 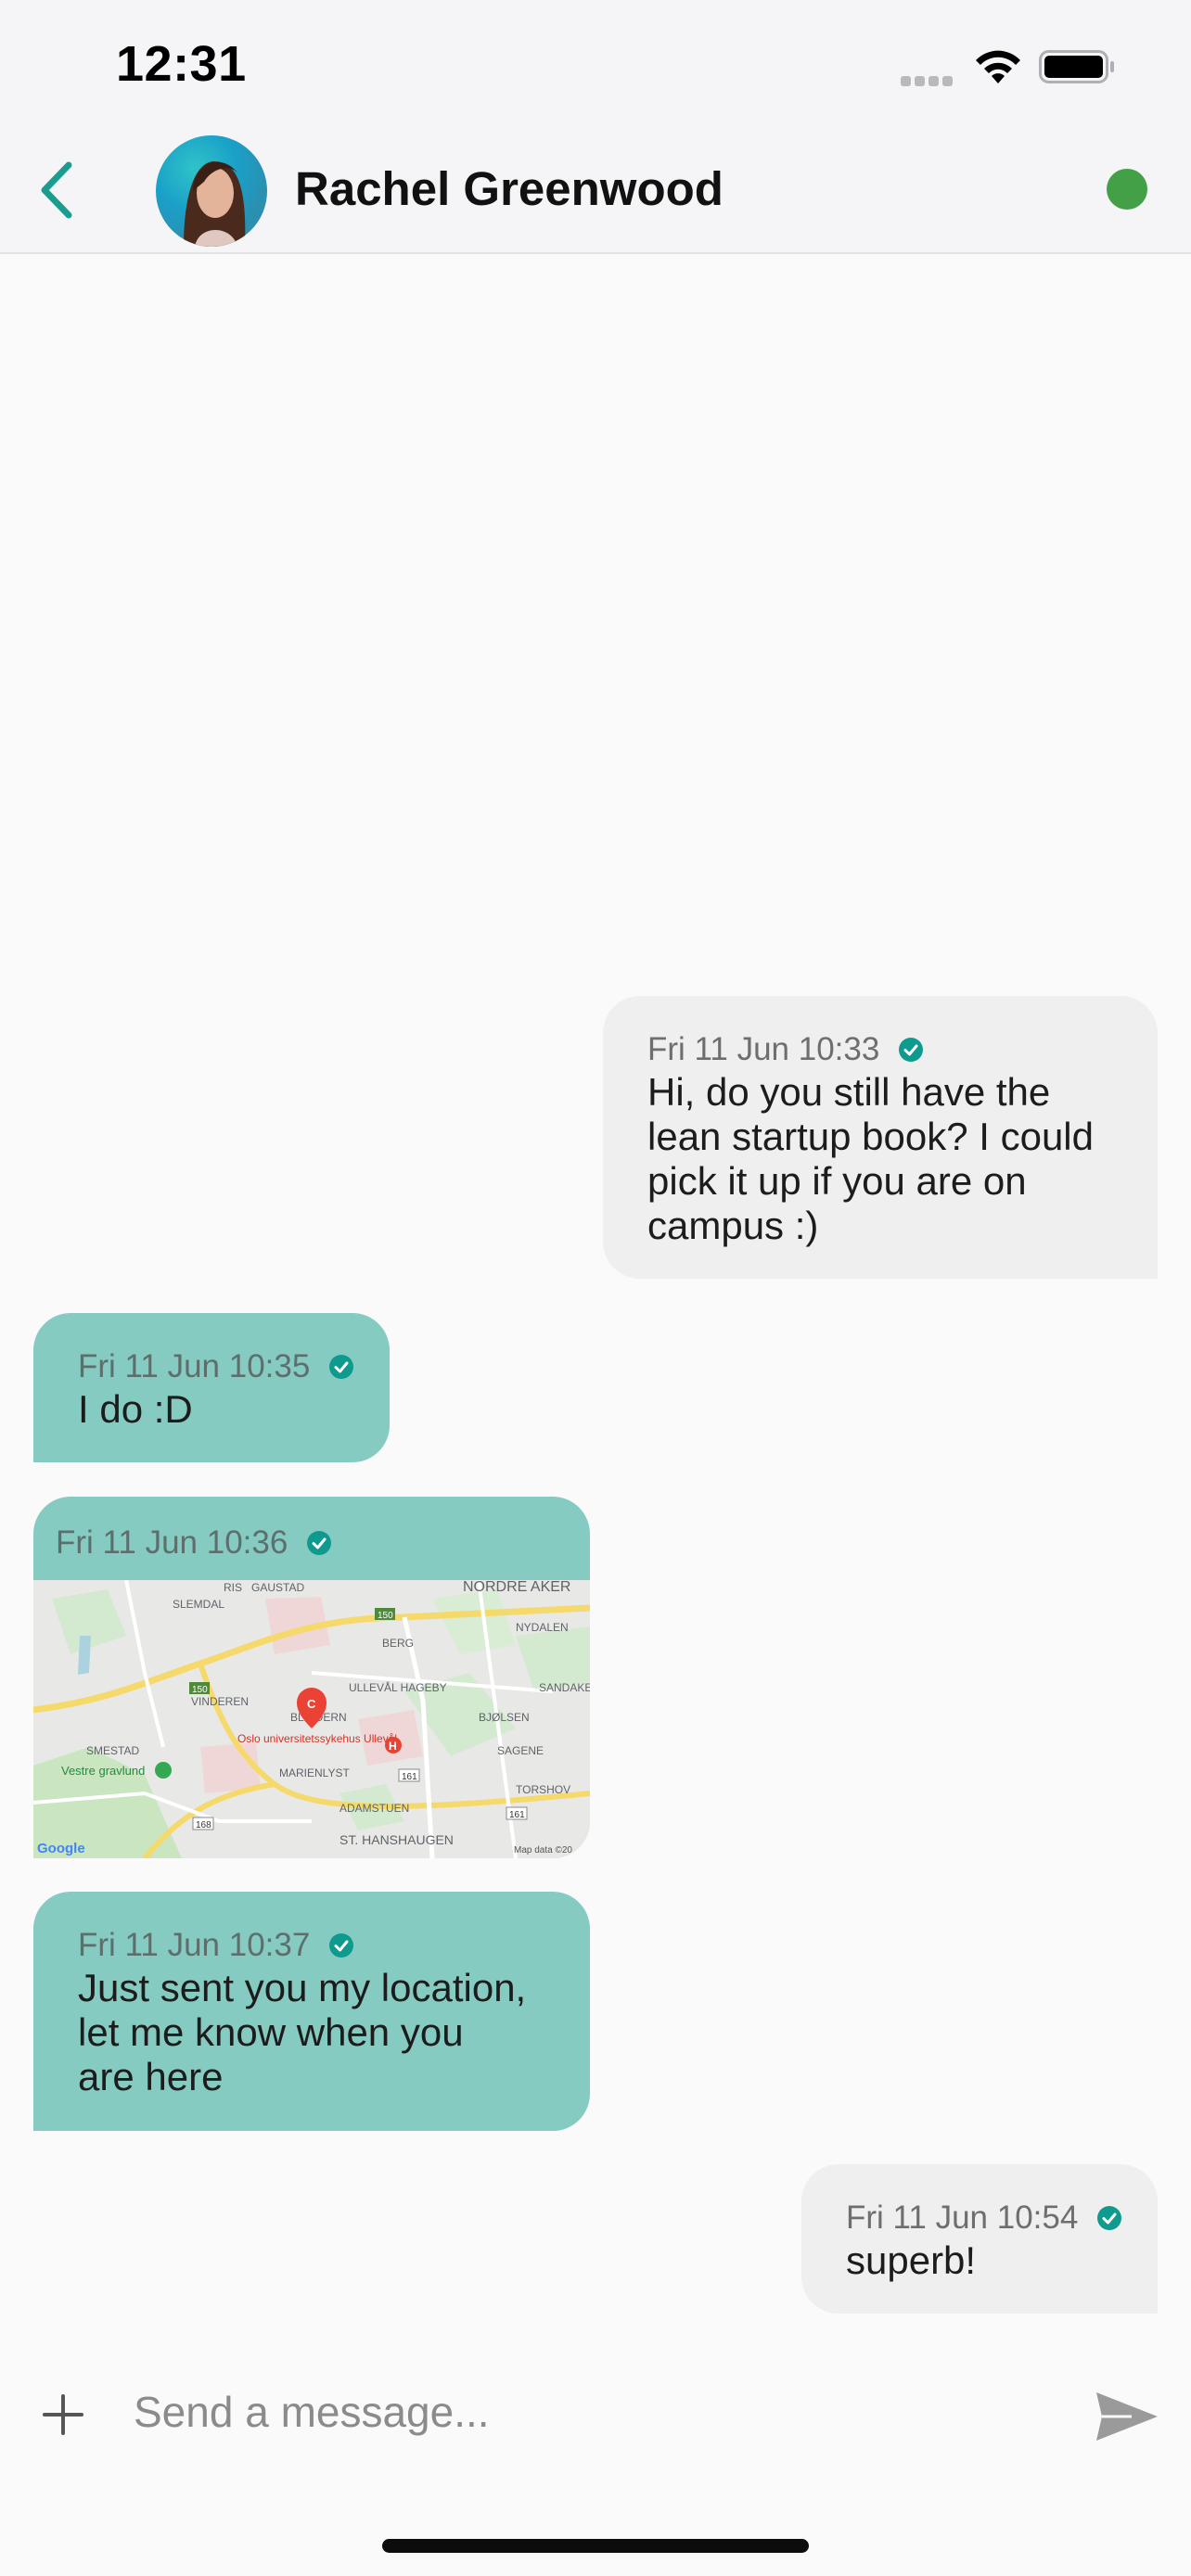 I want to click on map-label-hospital: Oslo universitetssykehus Ullevål, so click(x=317, y=1739).